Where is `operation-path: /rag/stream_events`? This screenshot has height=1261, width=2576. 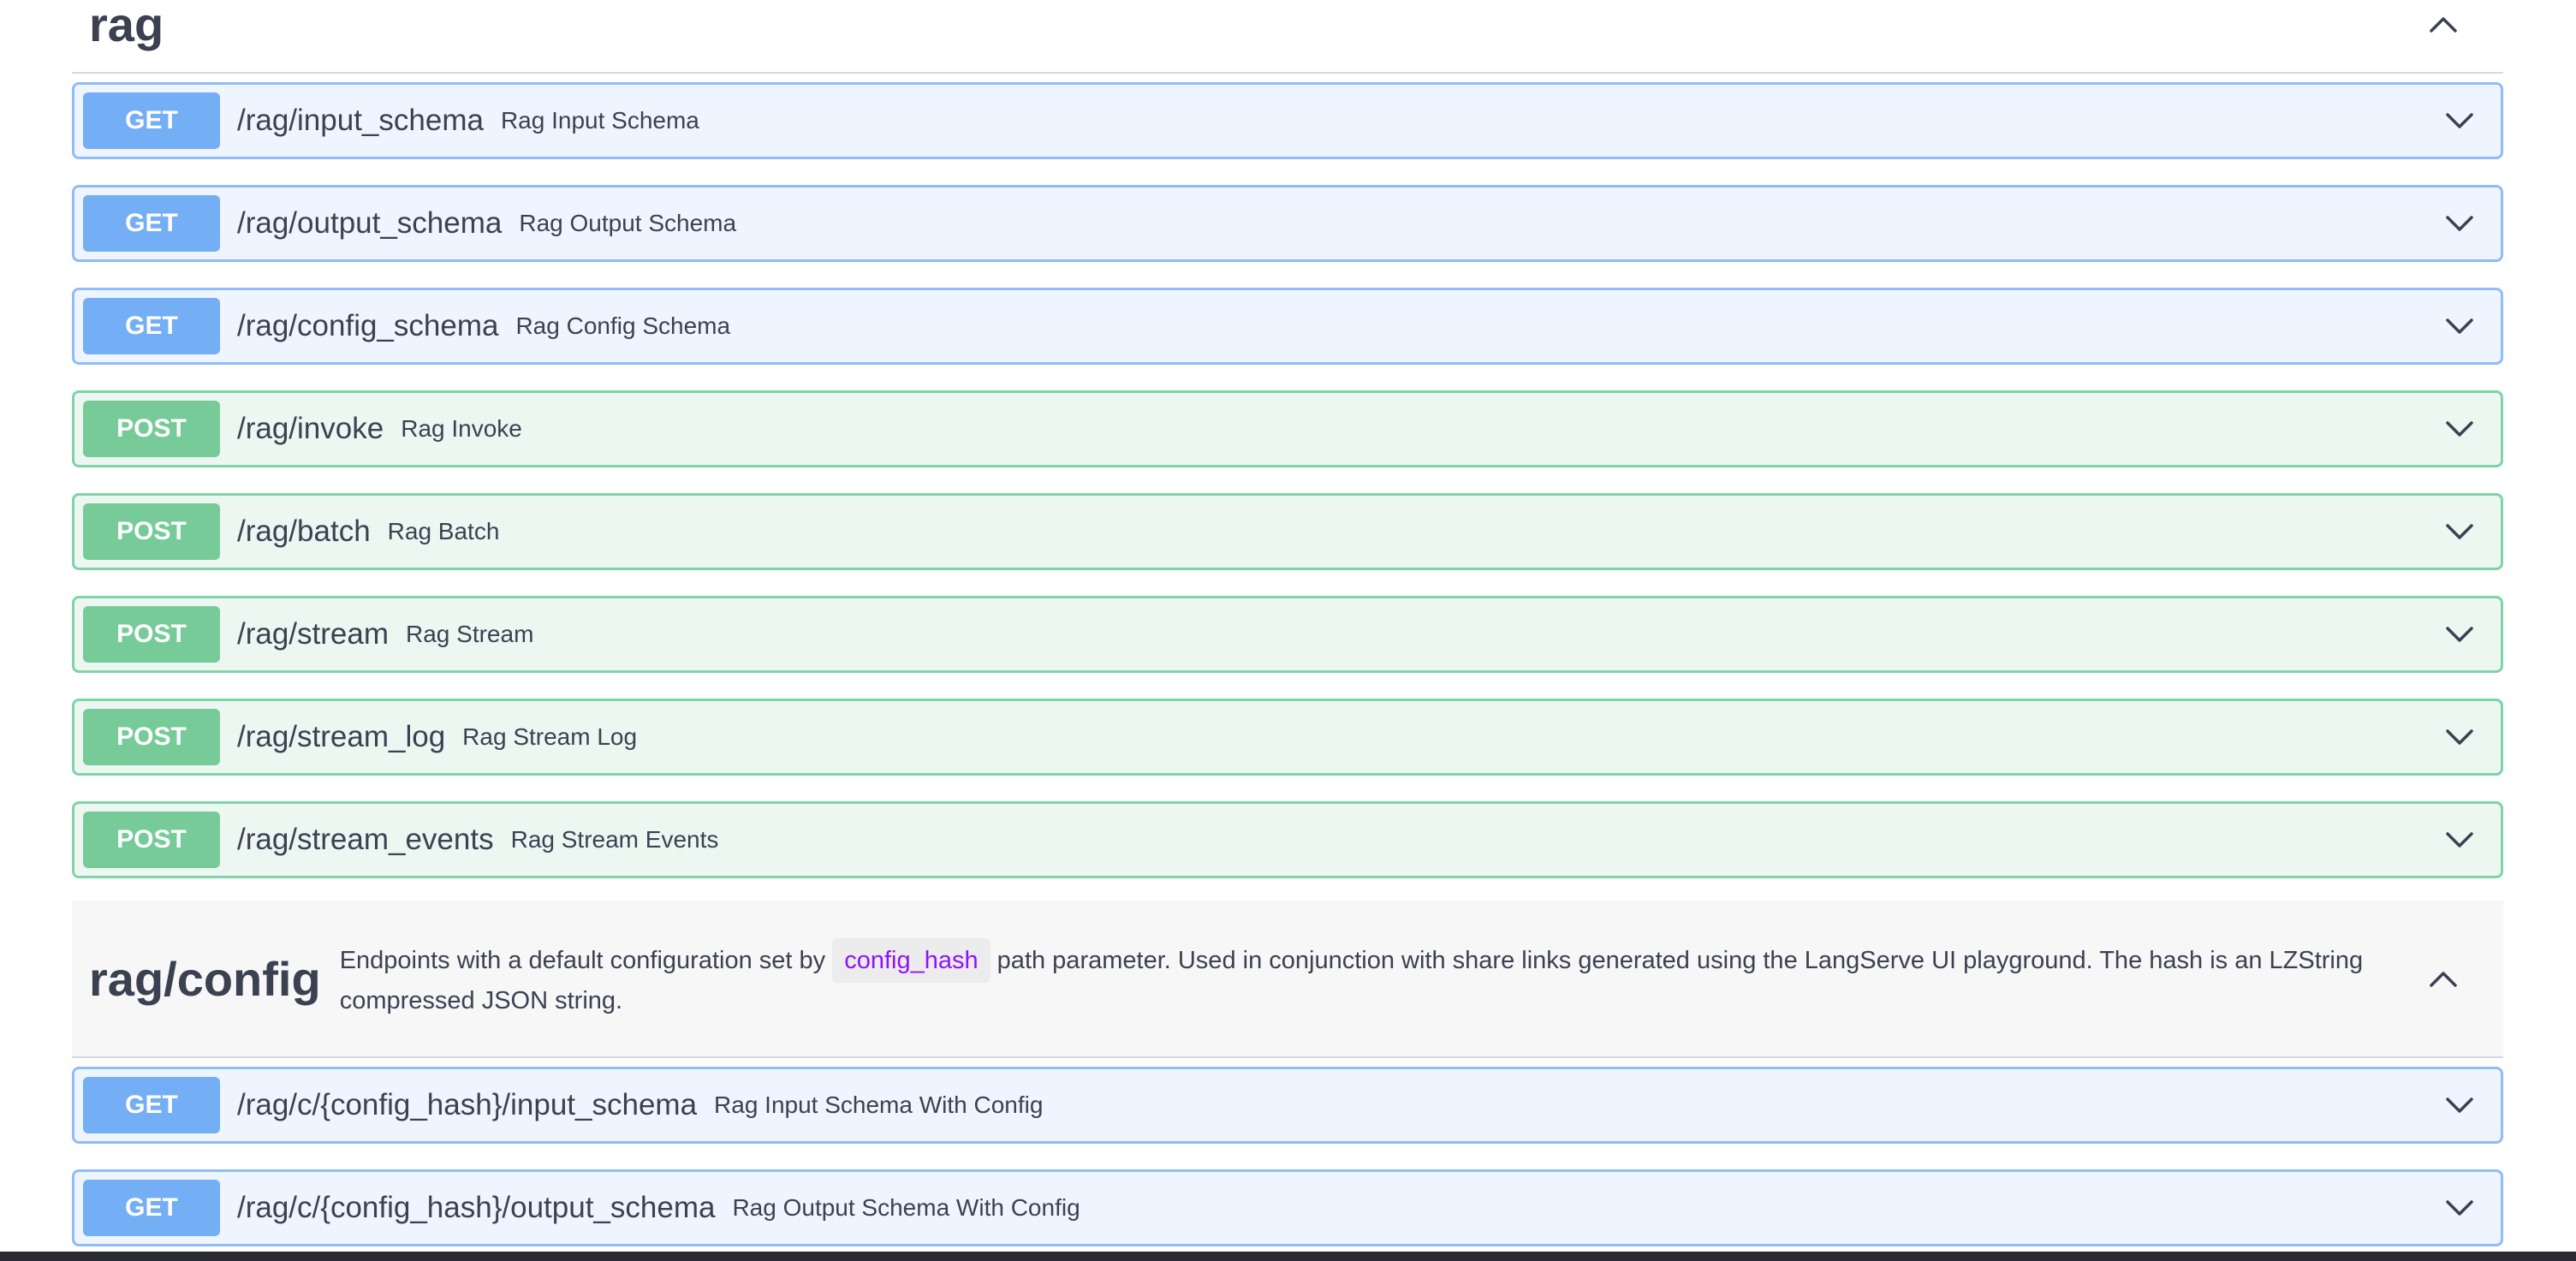
operation-path: /rag/stream_events is located at coordinates (365, 839).